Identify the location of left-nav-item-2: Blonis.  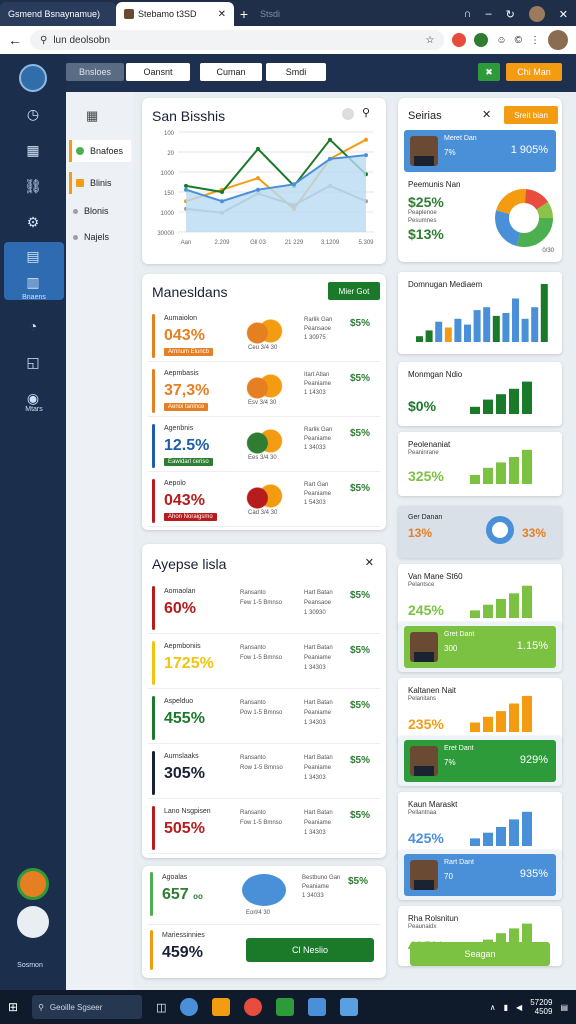
(100, 211).